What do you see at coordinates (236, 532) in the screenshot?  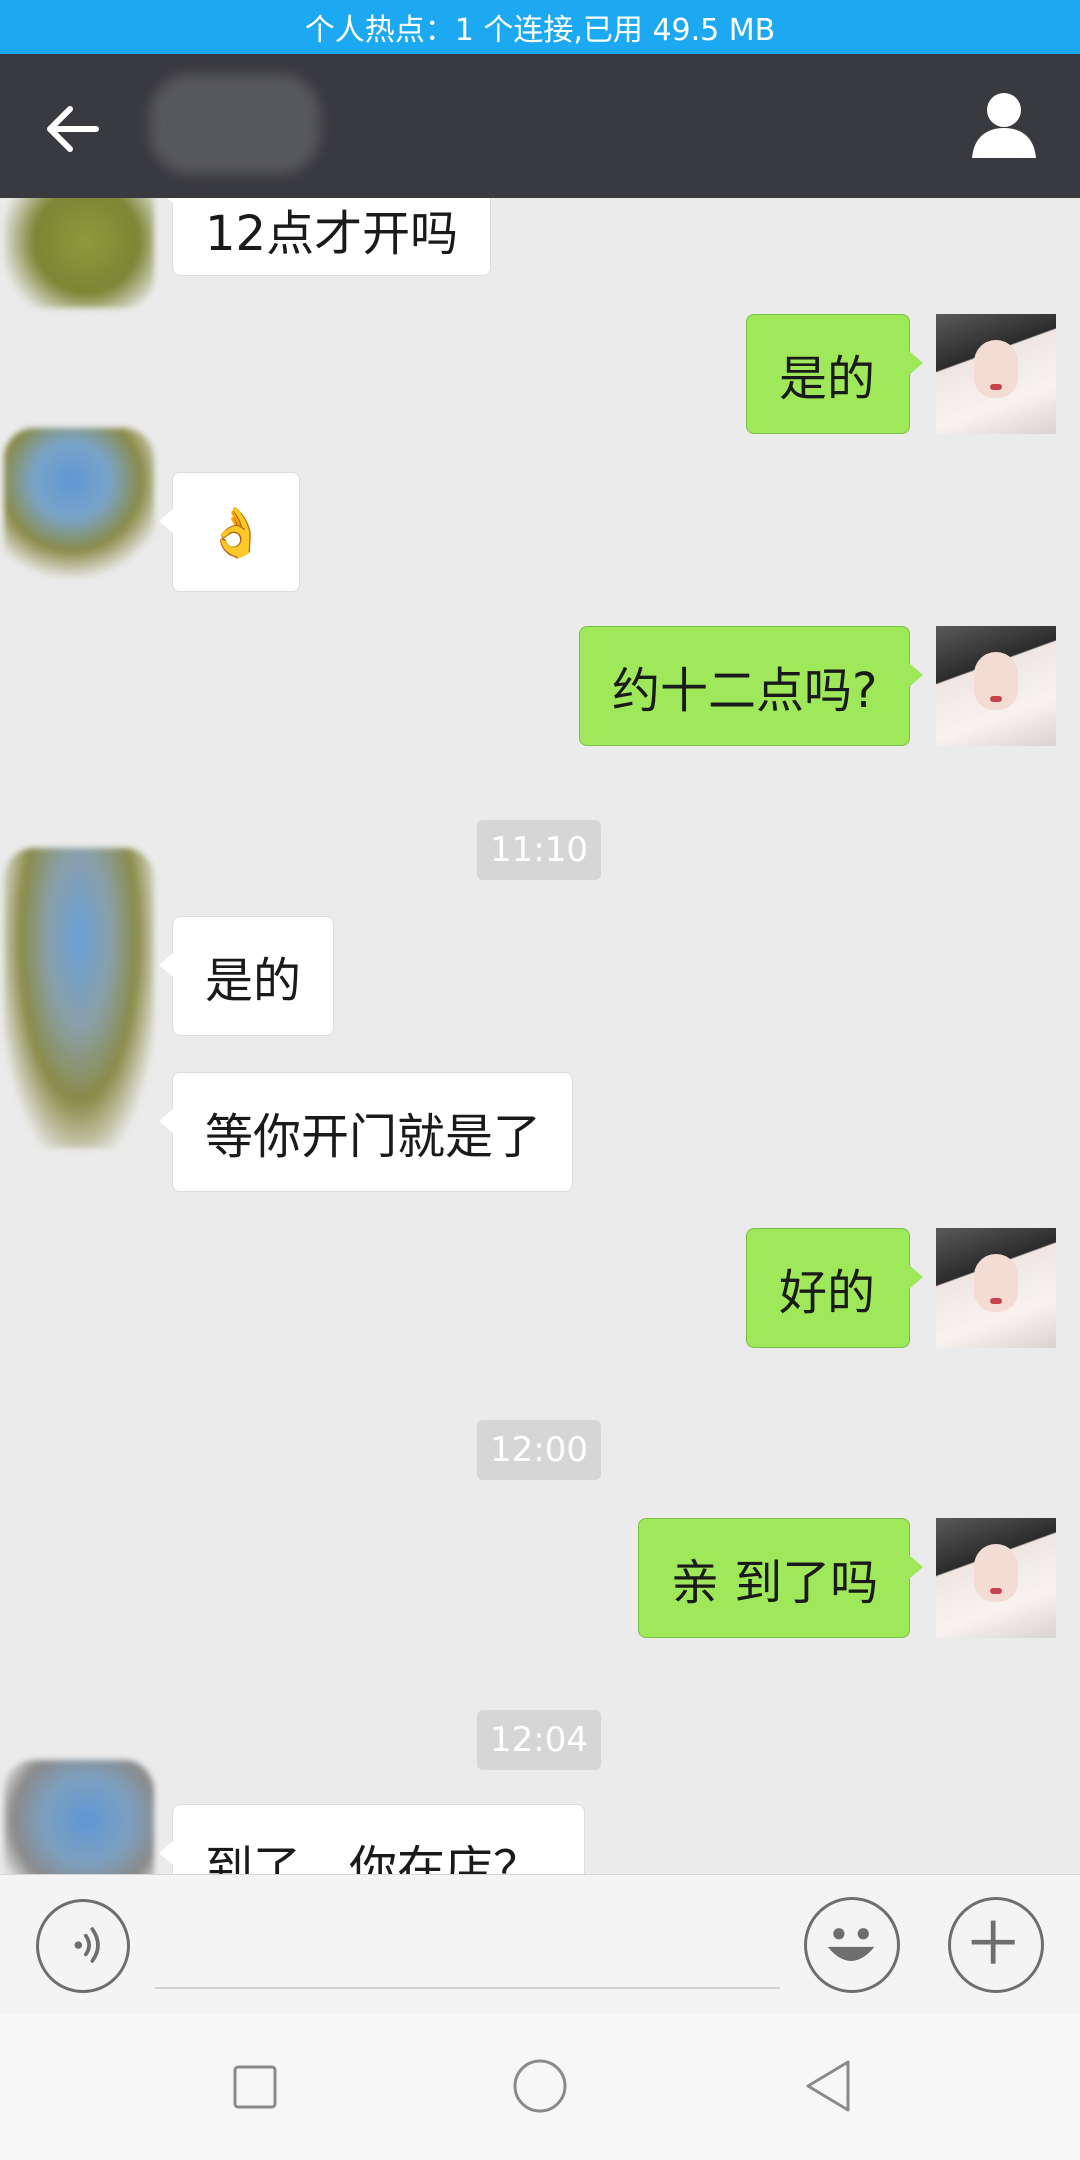 I see `message-emoji: 👌` at bounding box center [236, 532].